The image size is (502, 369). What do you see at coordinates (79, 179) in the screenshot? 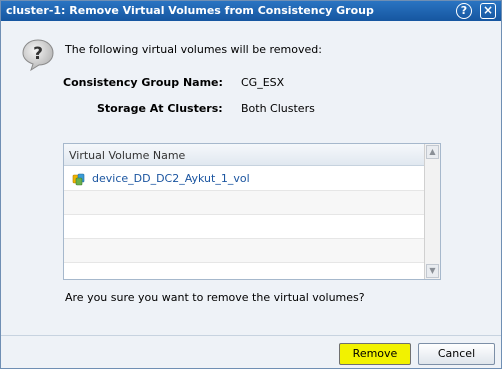
I see `virtual-volume-icon` at bounding box center [79, 179].